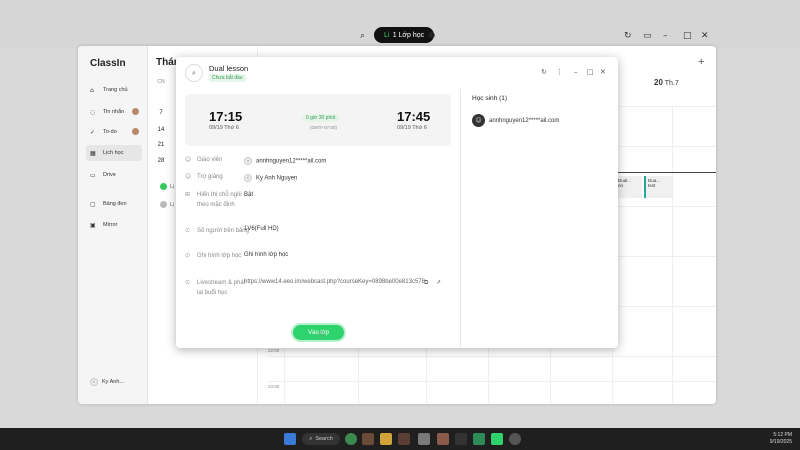 This screenshot has height=450, width=800. What do you see at coordinates (194, 73) in the screenshot?
I see `lesson-type-icon: ⌕` at bounding box center [194, 73].